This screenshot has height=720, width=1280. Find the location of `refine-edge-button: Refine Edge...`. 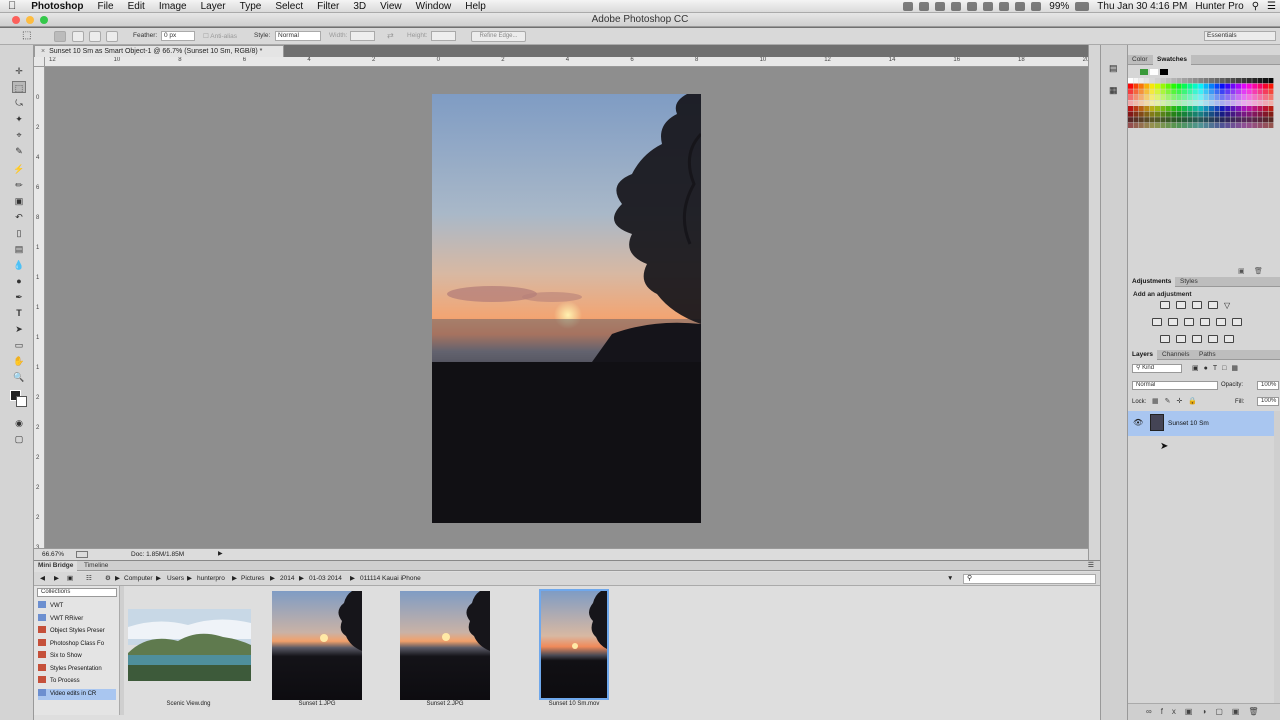

refine-edge-button: Refine Edge... is located at coordinates (498, 36).